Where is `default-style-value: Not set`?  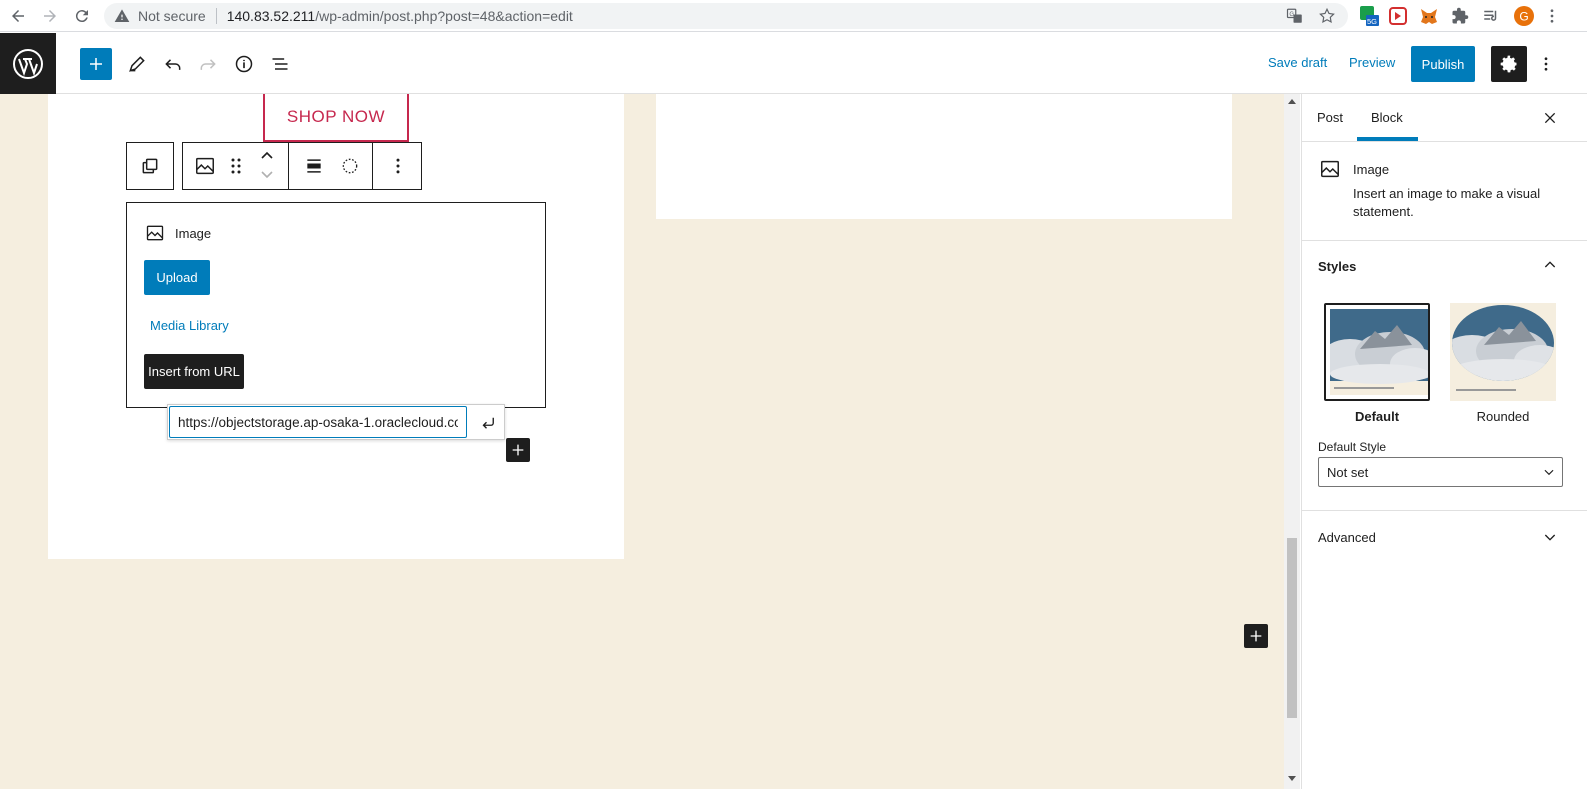
default-style-value: Not set is located at coordinates (1348, 472).